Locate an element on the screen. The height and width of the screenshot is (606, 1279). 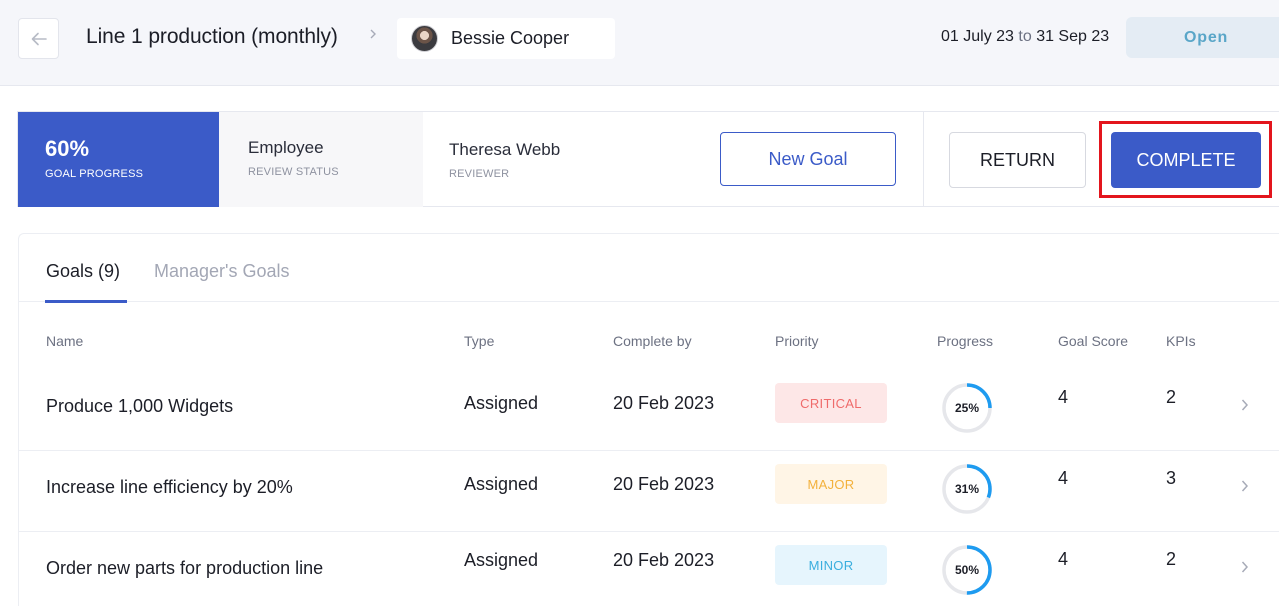
date-range: 01 July 23 to 31 Sep 23 is located at coordinates (1025, 37).